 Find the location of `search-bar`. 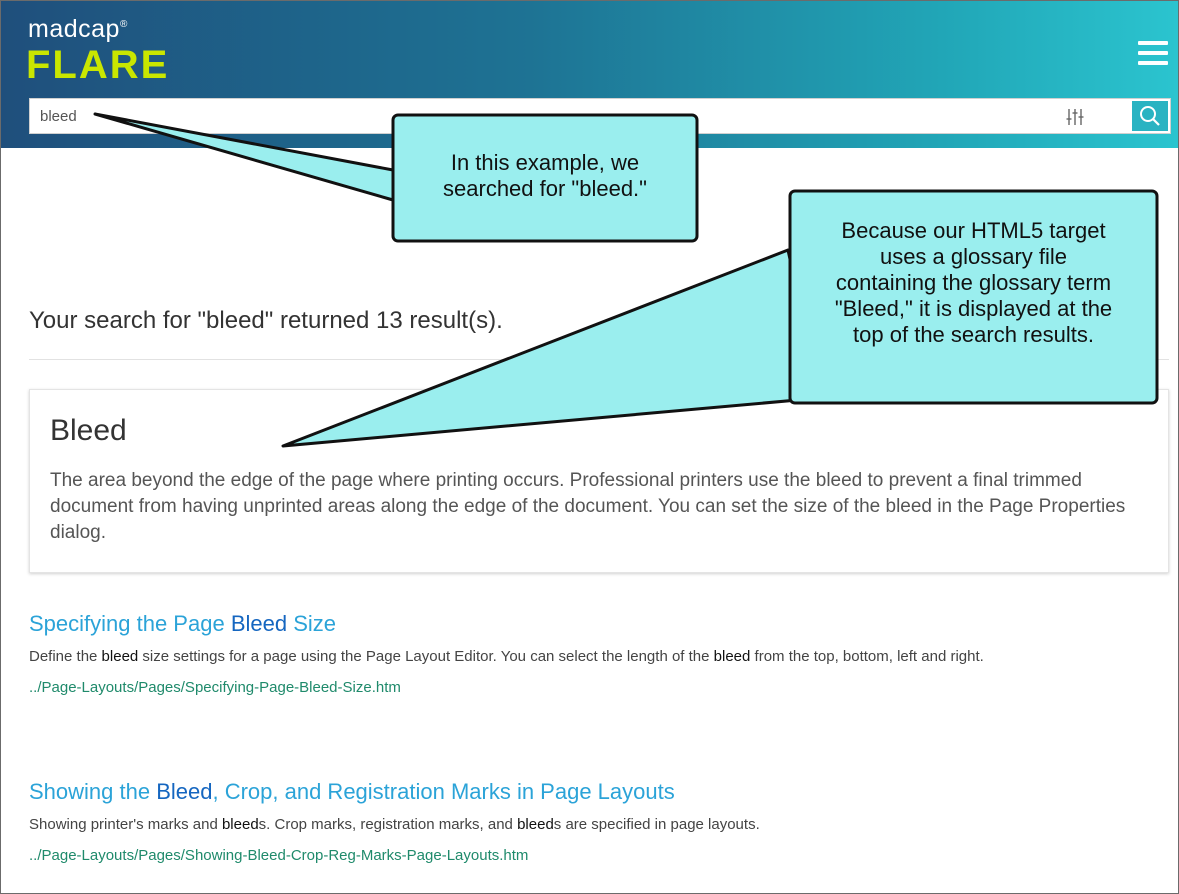

search-bar is located at coordinates (600, 116).